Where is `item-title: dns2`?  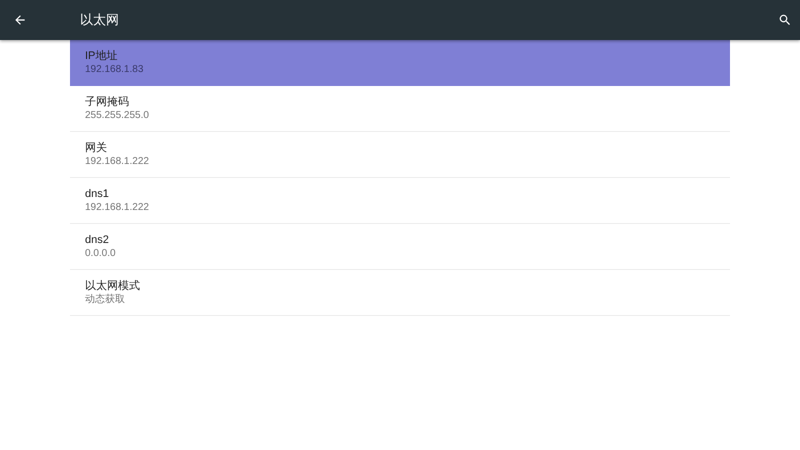
item-title: dns2 is located at coordinates (97, 240).